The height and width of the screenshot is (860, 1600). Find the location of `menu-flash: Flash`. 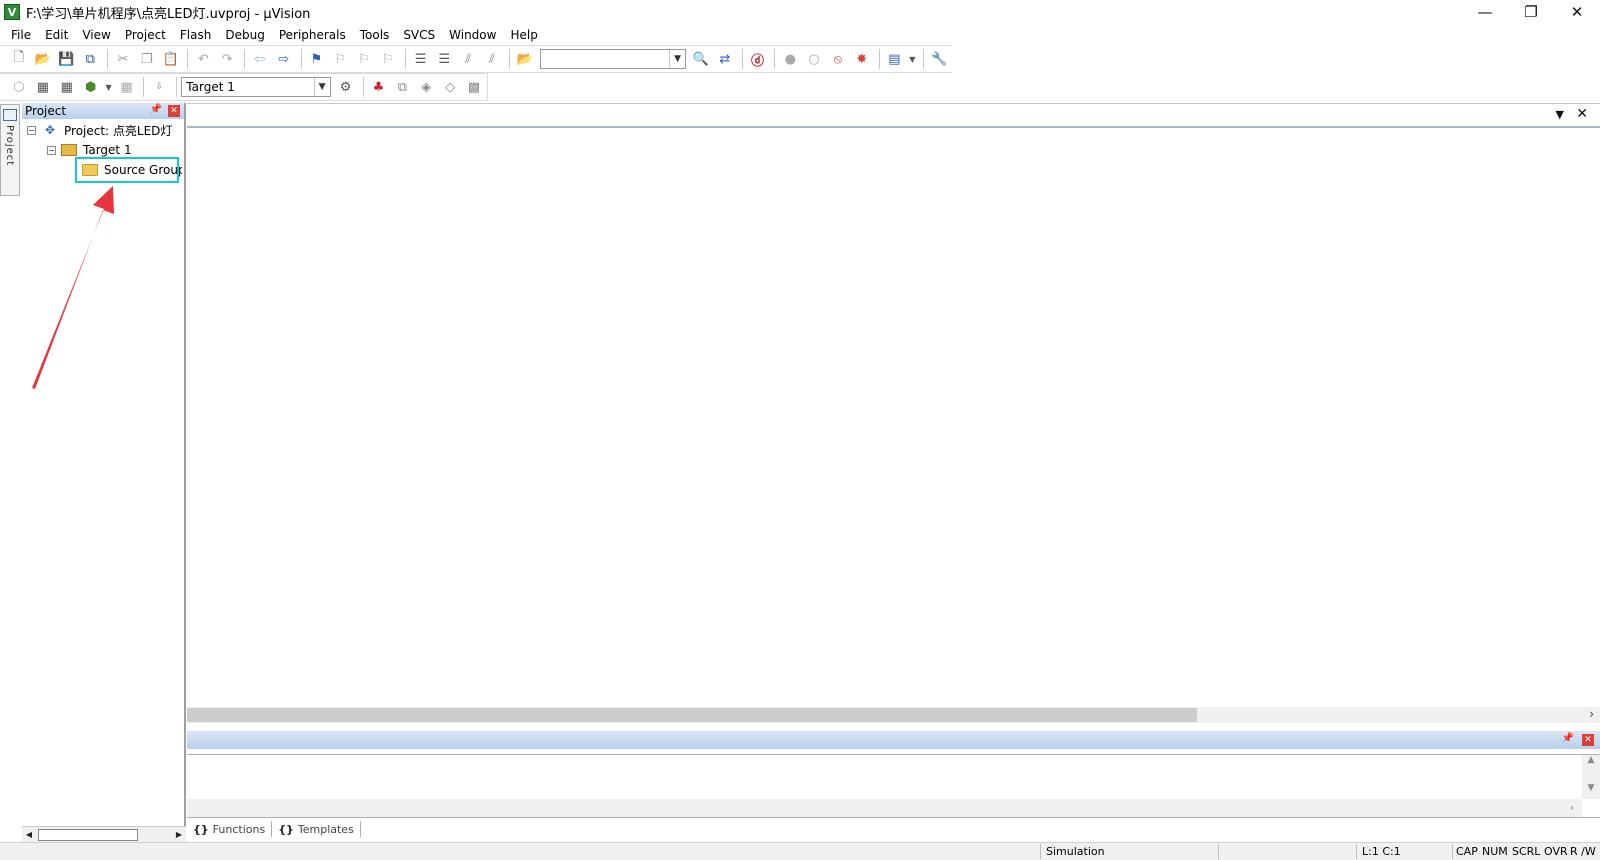

menu-flash: Flash is located at coordinates (195, 35).